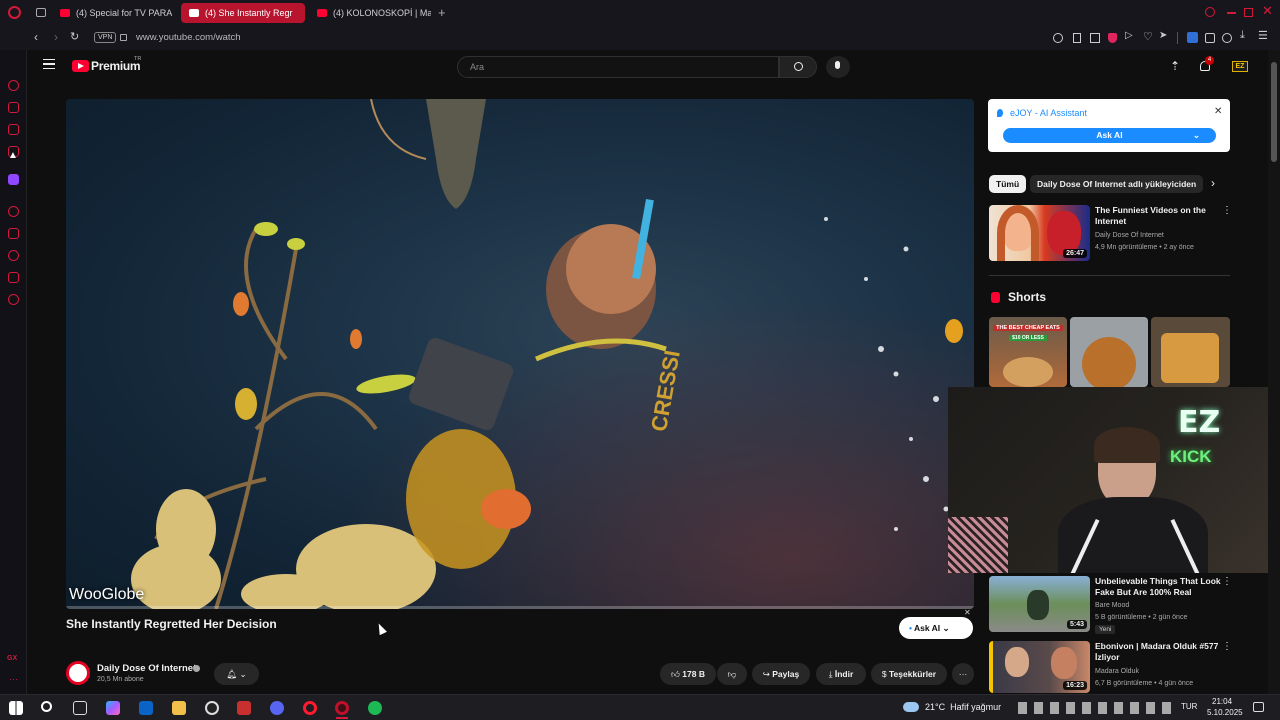 The height and width of the screenshot is (720, 1280). I want to click on chrome-icon, so click(212, 708).